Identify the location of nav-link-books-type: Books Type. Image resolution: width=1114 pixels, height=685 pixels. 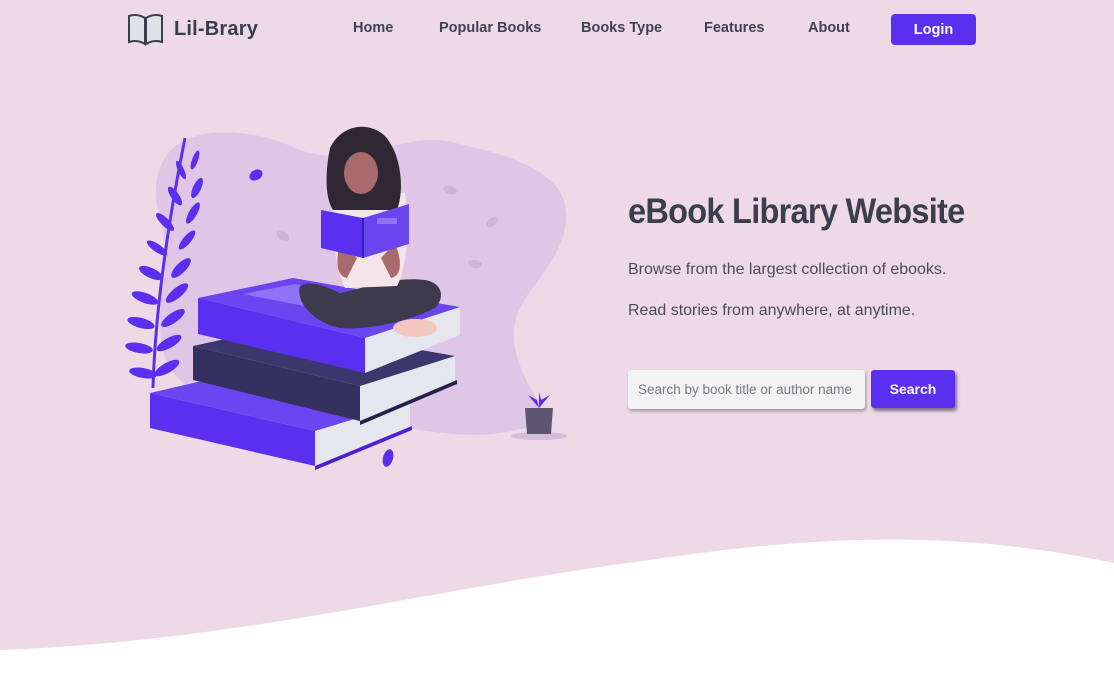
(621, 28).